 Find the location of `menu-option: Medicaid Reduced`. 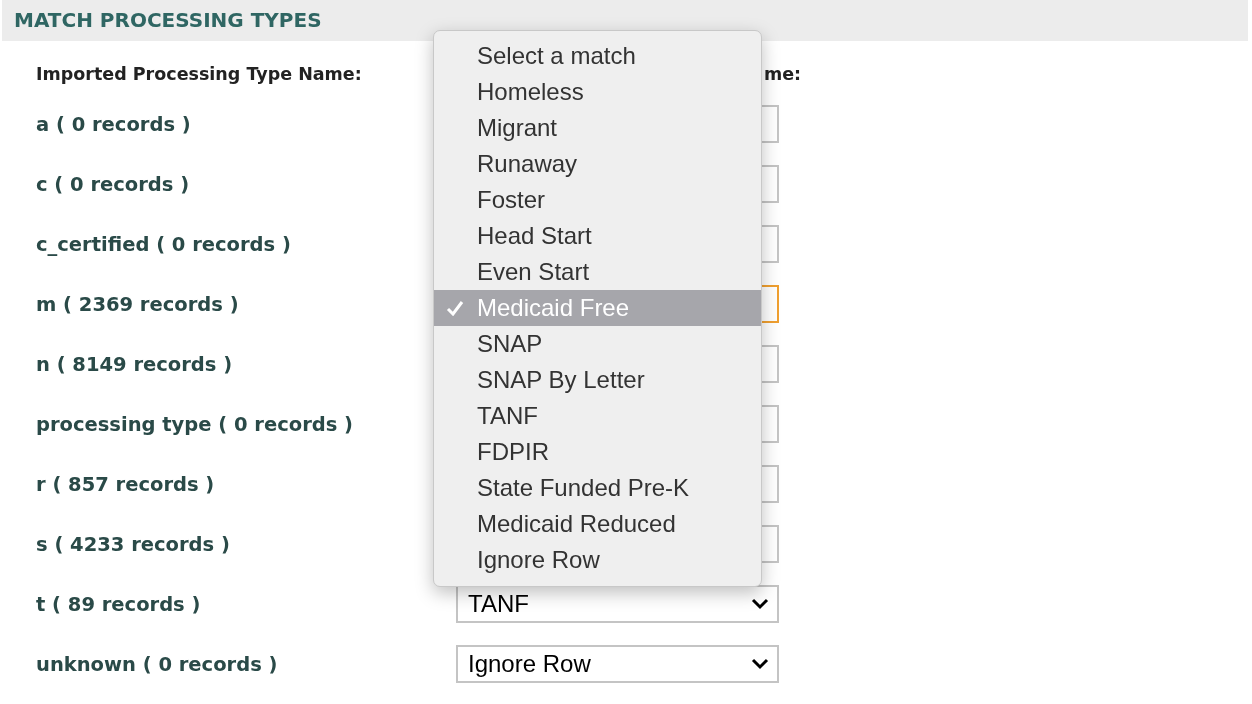

menu-option: Medicaid Reduced is located at coordinates (597, 524).